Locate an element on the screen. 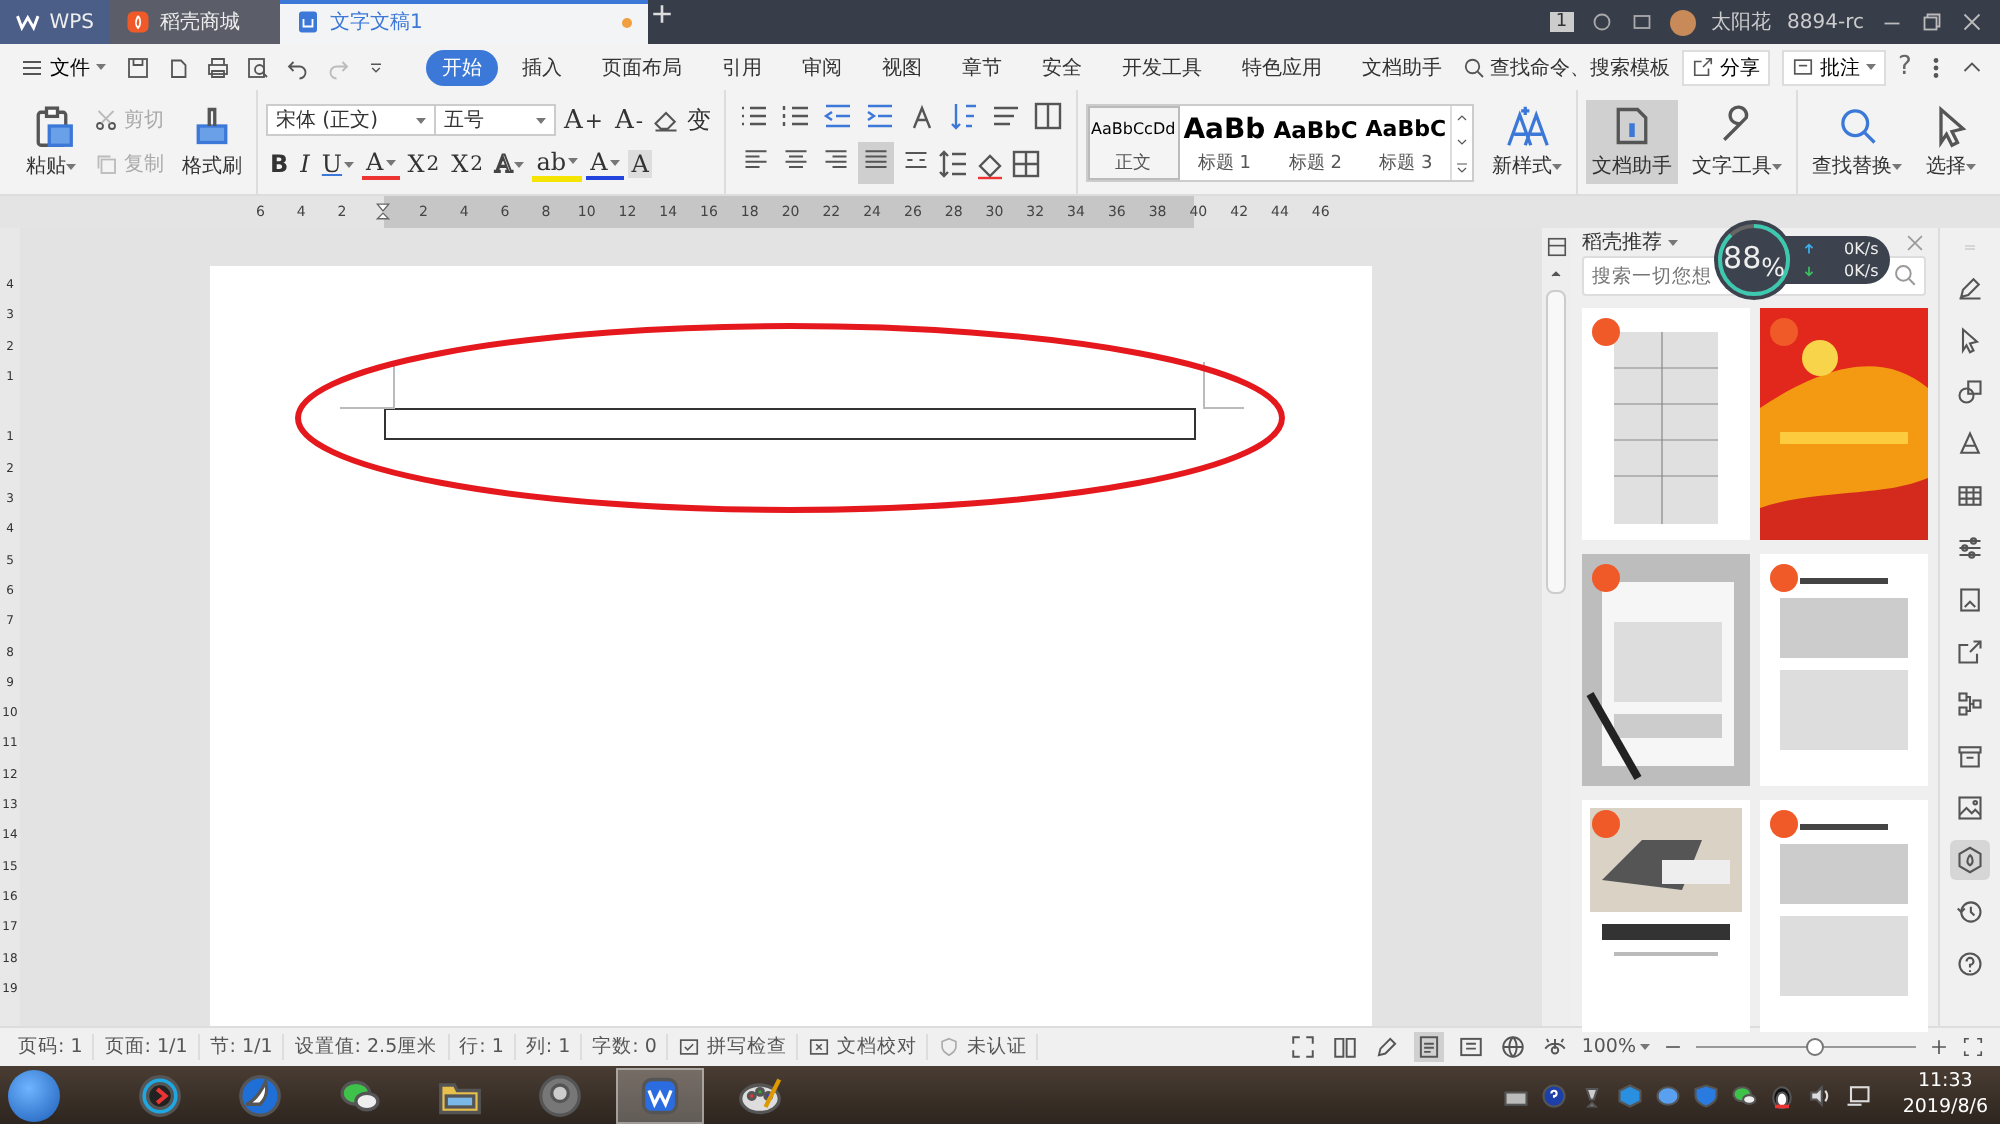 The width and height of the screenshot is (2000, 1124). share-button: 分享 is located at coordinates (1726, 67).